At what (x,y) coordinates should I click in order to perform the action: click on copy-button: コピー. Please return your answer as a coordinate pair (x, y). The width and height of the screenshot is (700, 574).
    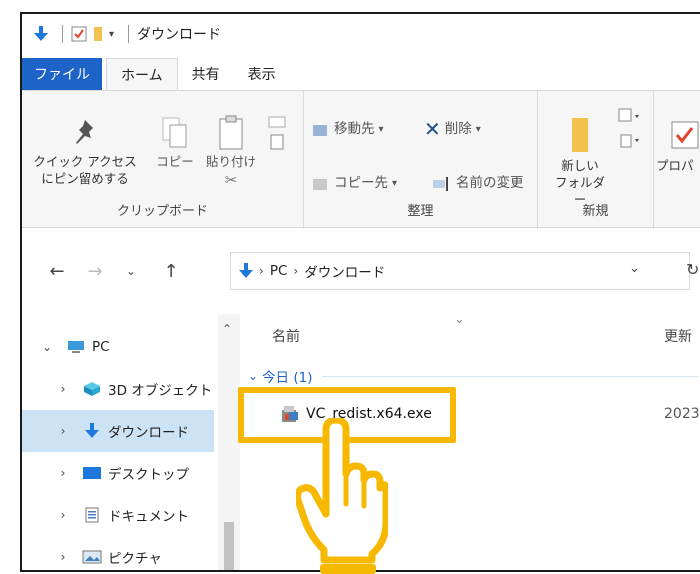
    Looking at the image, I should click on (175, 141).